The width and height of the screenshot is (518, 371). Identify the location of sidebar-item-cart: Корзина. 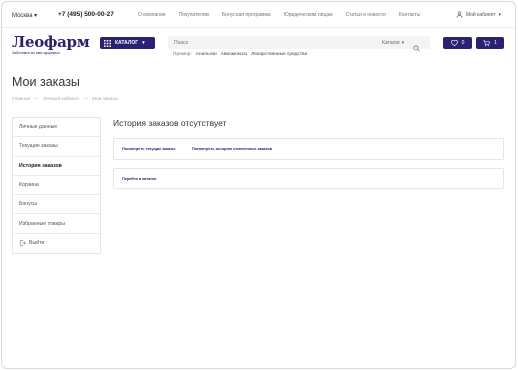
(56, 186).